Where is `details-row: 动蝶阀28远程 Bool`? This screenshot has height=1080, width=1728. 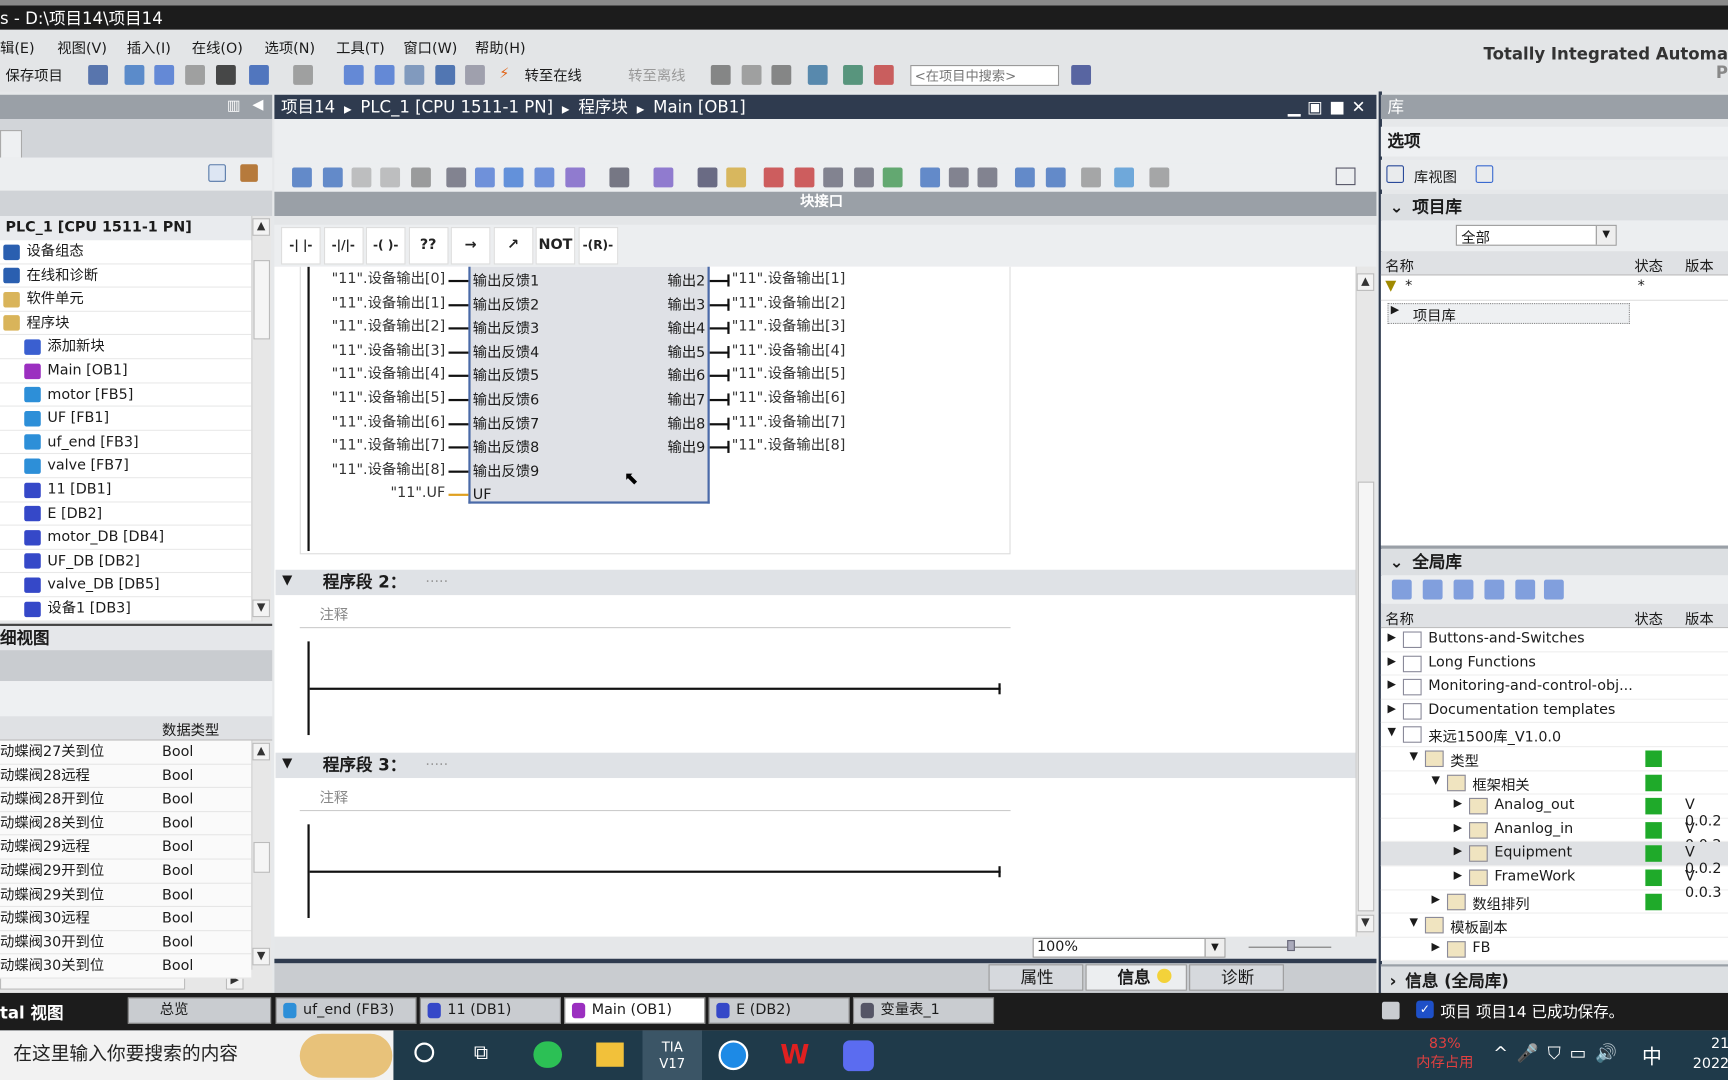
details-row: 动蝶阀28远程 Bool is located at coordinates (126, 776).